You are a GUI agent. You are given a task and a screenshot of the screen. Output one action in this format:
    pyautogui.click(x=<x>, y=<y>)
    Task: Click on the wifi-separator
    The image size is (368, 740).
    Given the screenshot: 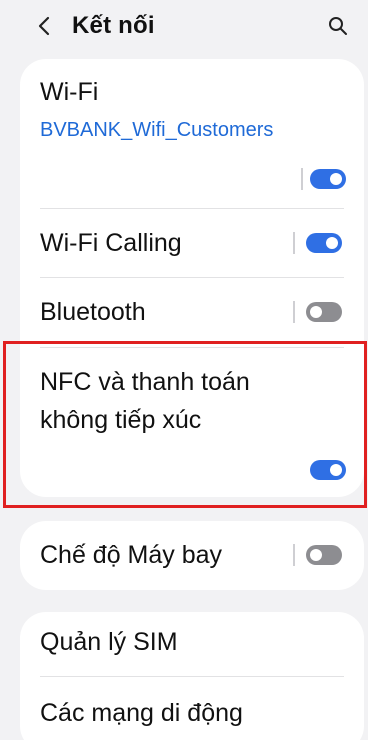 What is the action you would take?
    pyautogui.click(x=302, y=179)
    